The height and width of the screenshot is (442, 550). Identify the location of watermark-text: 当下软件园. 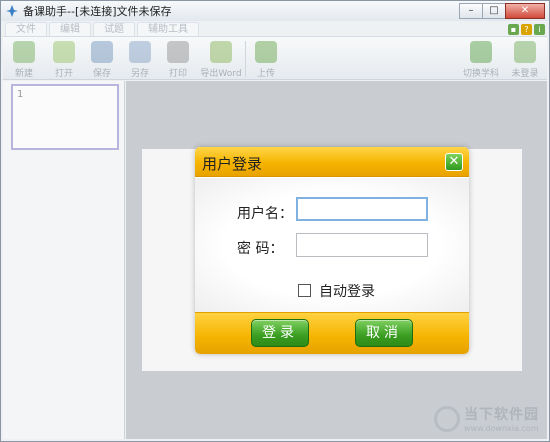
(501, 415).